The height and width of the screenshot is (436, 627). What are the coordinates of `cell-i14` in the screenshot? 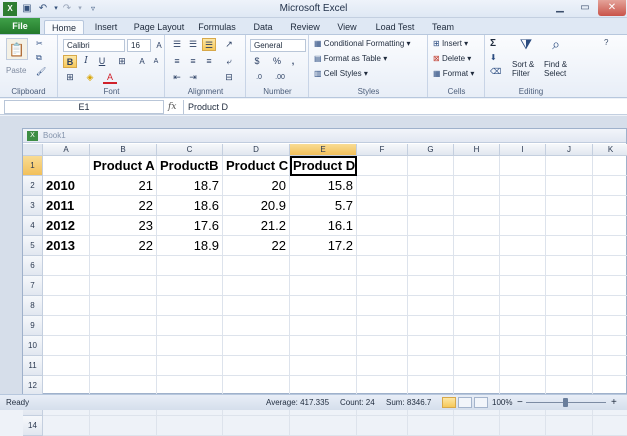 It's located at (523, 426).